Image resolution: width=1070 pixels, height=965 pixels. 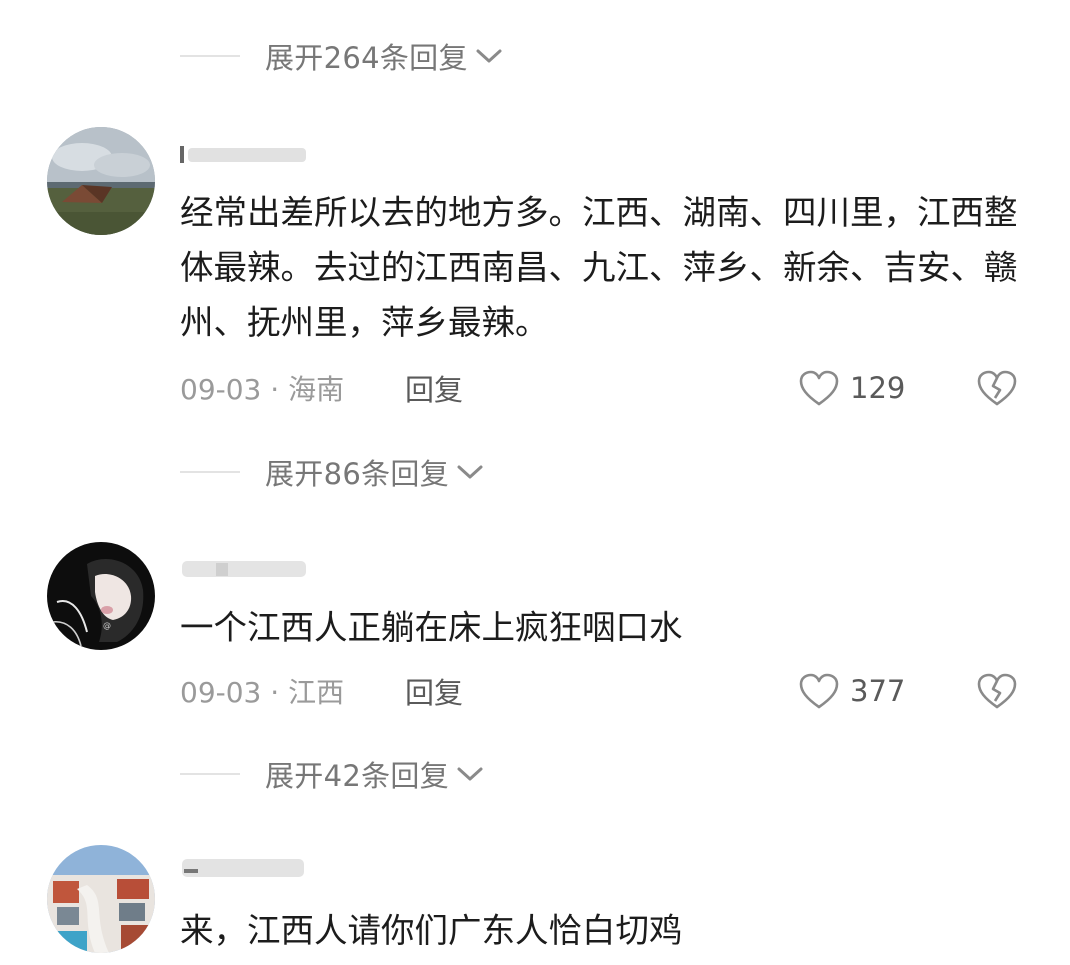 What do you see at coordinates (357, 474) in the screenshot?
I see `expand-replies-label: 展开86条回复` at bounding box center [357, 474].